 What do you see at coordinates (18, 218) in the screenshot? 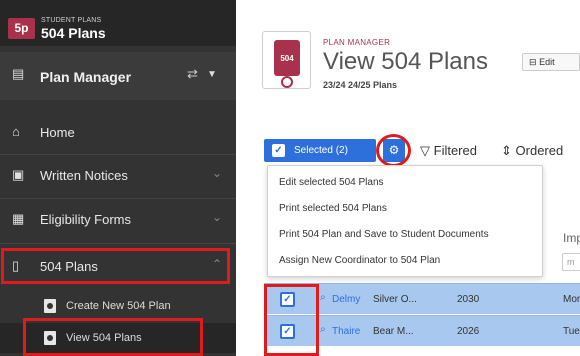
I see `form-icon: ▦` at bounding box center [18, 218].